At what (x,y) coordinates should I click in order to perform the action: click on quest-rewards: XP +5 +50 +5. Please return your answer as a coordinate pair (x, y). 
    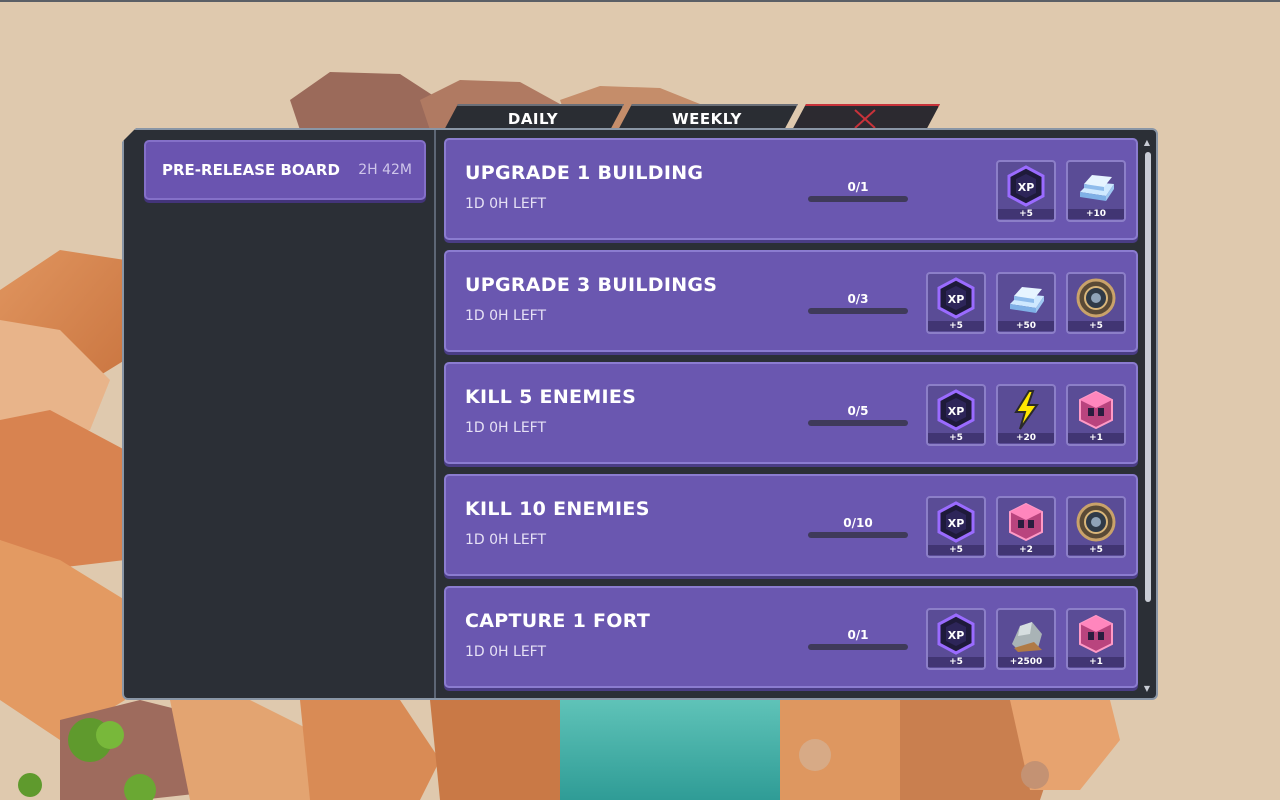
    Looking at the image, I should click on (1026, 303).